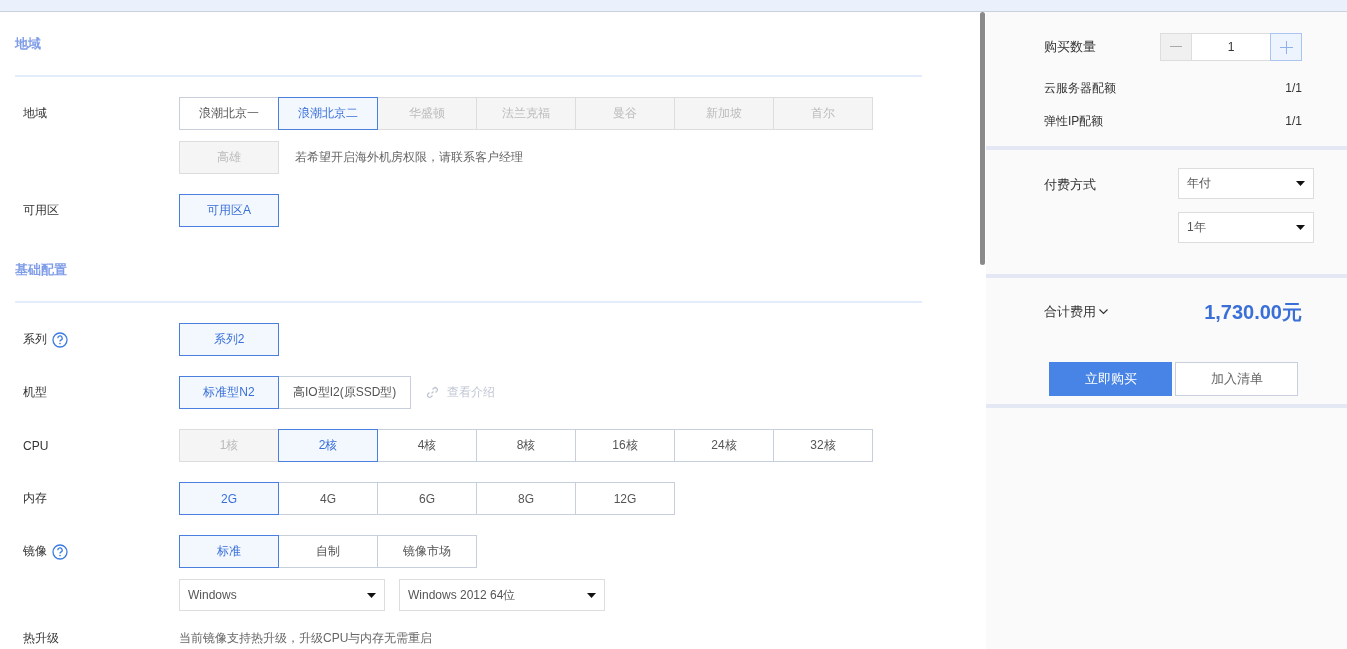  What do you see at coordinates (229, 210) in the screenshot?
I see `option-button: 可用区A` at bounding box center [229, 210].